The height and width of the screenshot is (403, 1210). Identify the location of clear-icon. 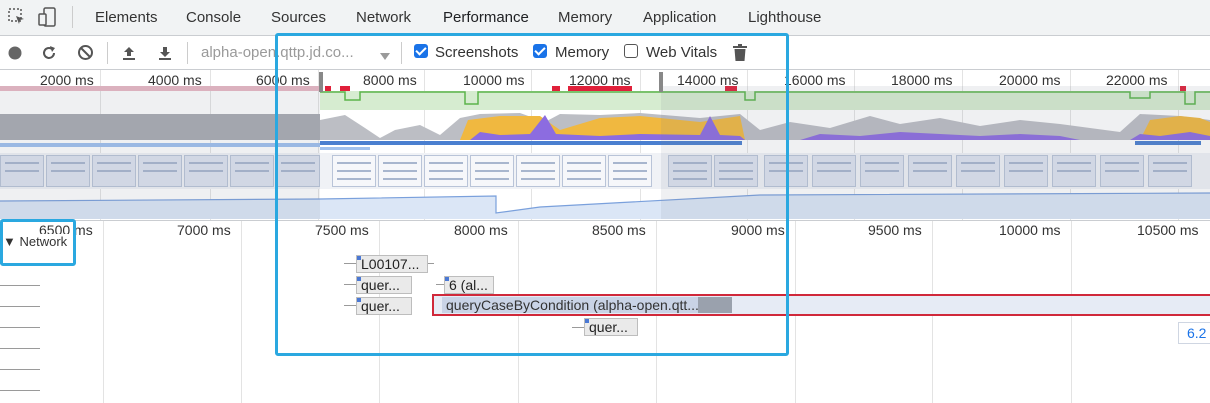
(85, 52).